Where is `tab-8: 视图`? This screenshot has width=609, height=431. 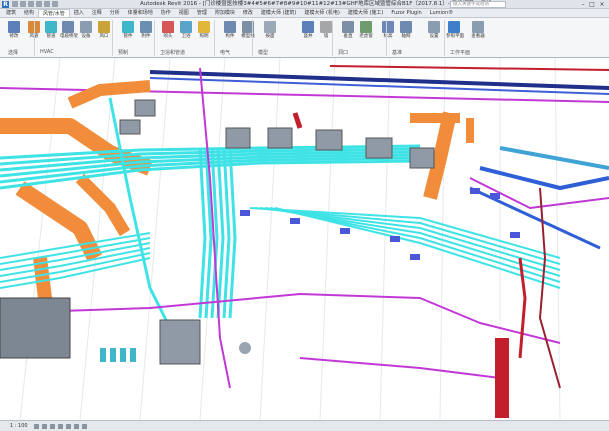
tab-8: 视图 is located at coordinates (184, 13).